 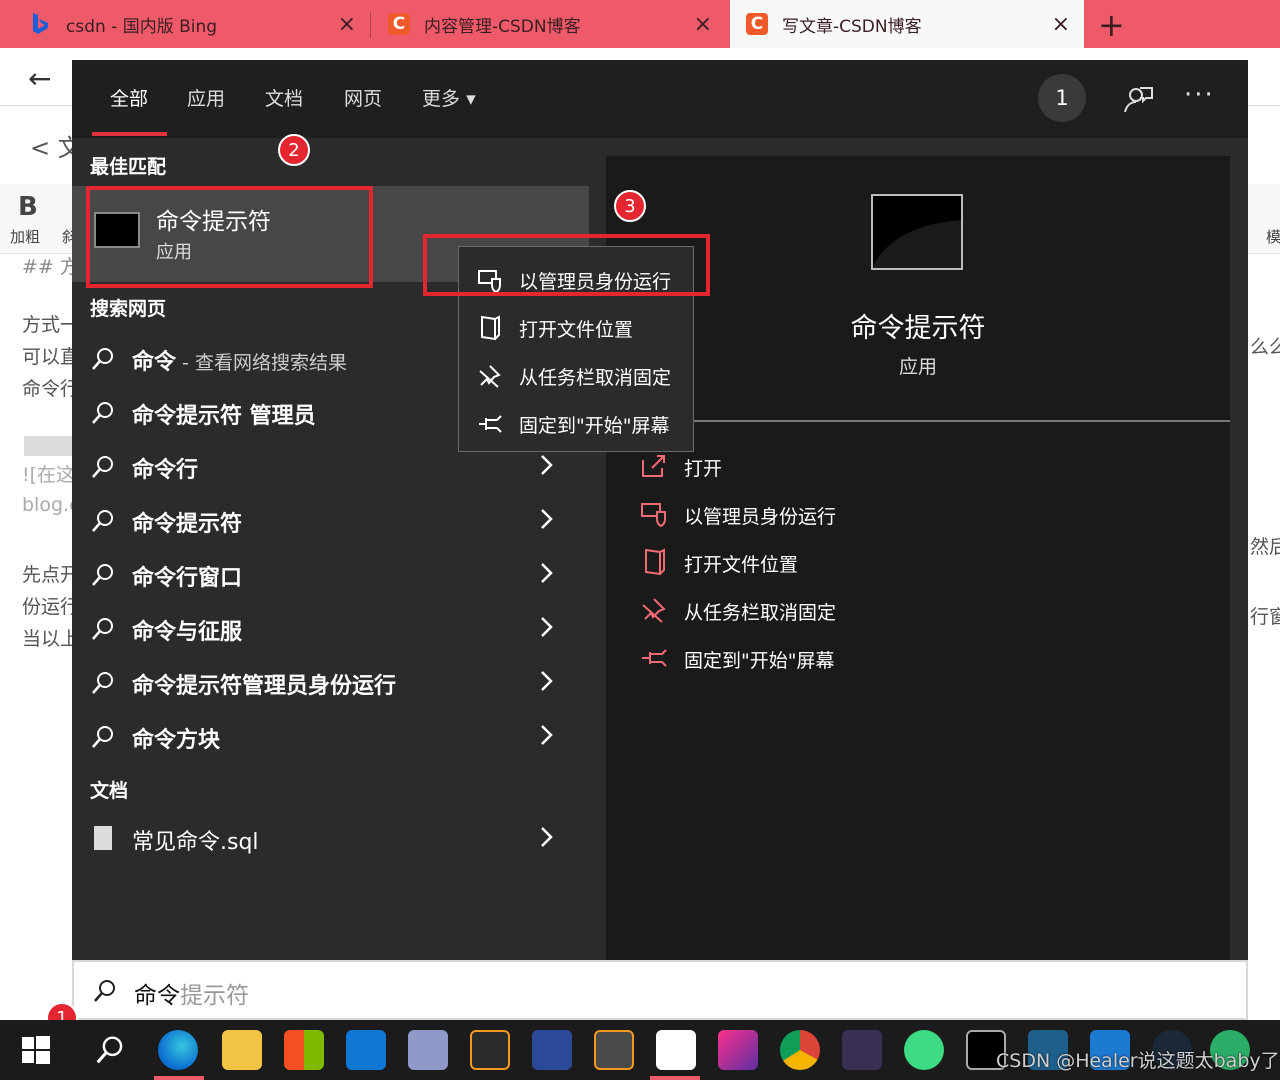 What do you see at coordinates (214, 996) in the screenshot?
I see `search-autocomplete: 提示符` at bounding box center [214, 996].